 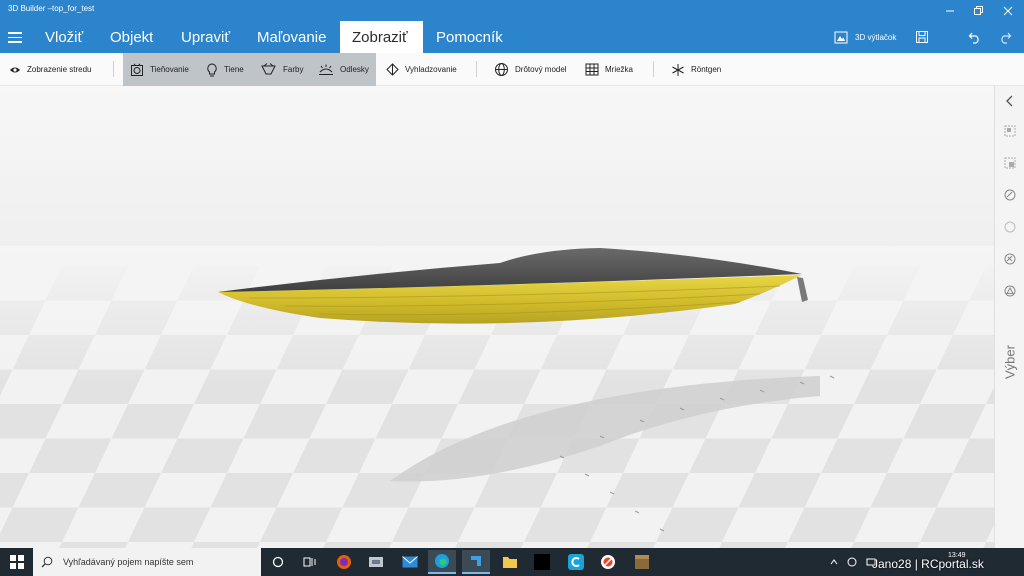 I want to click on undo-icon, so click(x=973, y=38).